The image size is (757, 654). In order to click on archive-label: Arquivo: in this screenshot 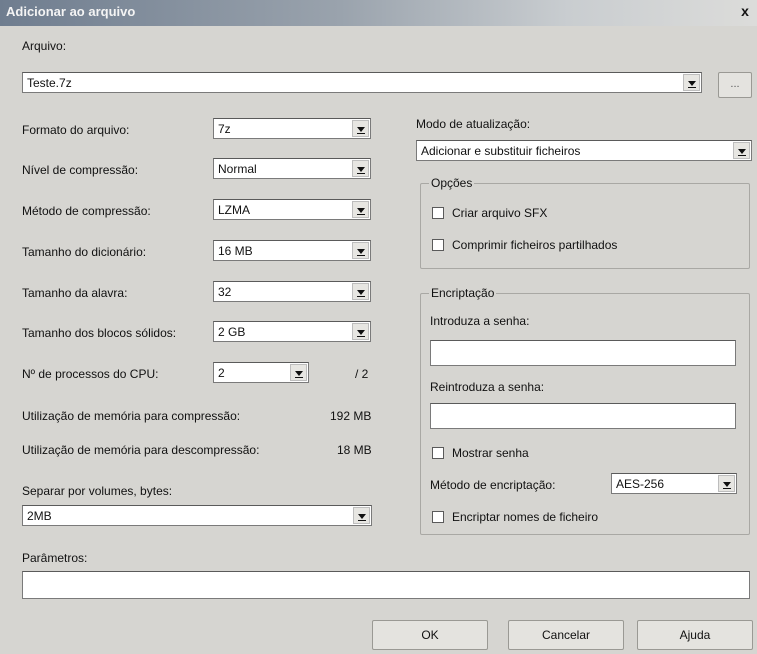, I will do `click(44, 46)`.